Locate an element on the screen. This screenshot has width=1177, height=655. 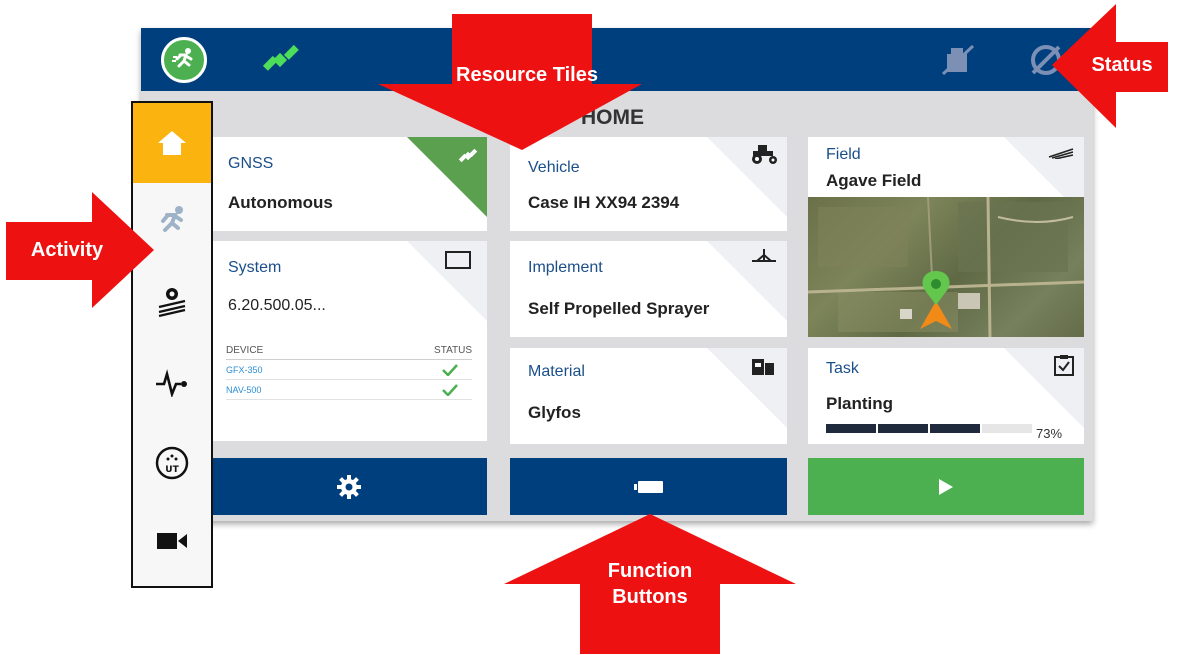
camera-icon is located at coordinates (172, 541).